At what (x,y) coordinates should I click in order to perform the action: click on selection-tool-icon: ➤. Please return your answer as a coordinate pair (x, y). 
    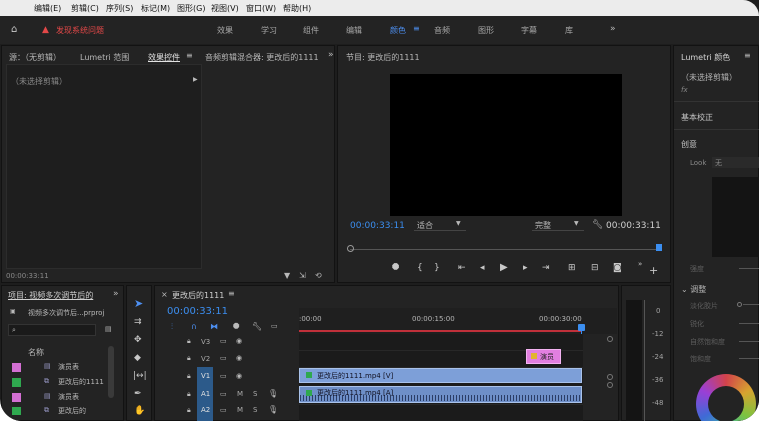
    Looking at the image, I should click on (138, 303).